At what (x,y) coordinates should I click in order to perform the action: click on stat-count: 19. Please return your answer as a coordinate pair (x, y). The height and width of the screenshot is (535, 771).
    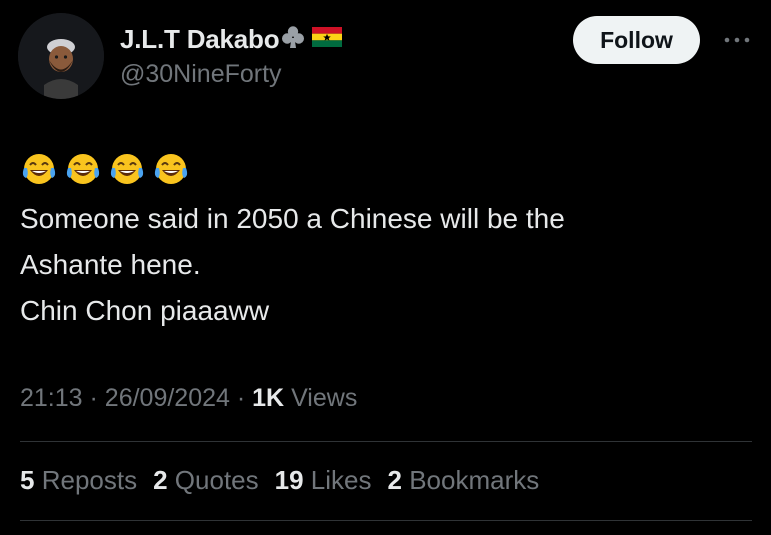
    Looking at the image, I should click on (289, 480).